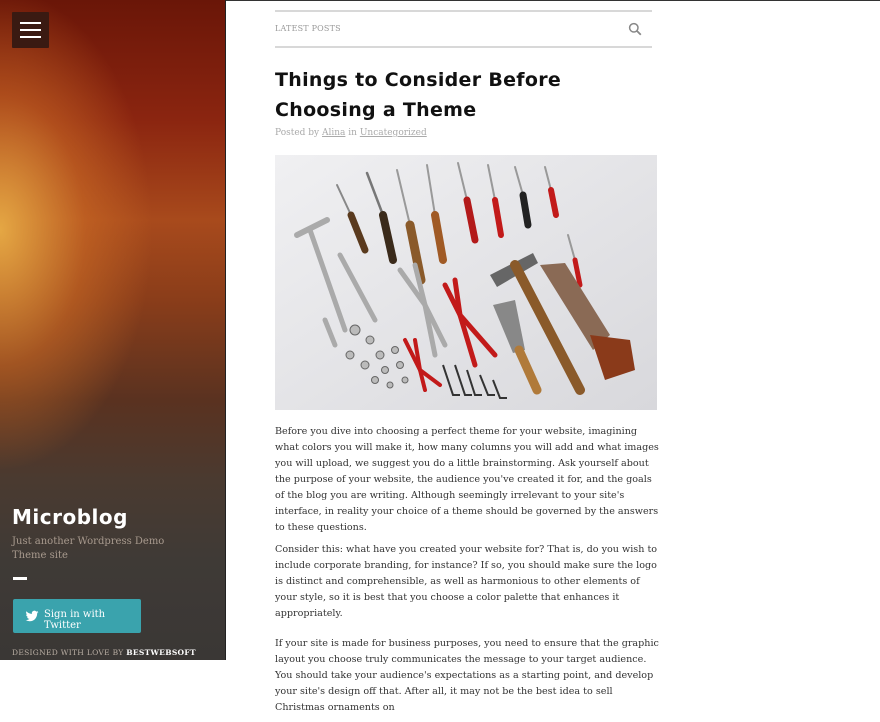  What do you see at coordinates (553, 0) in the screenshot?
I see `top-border` at bounding box center [553, 0].